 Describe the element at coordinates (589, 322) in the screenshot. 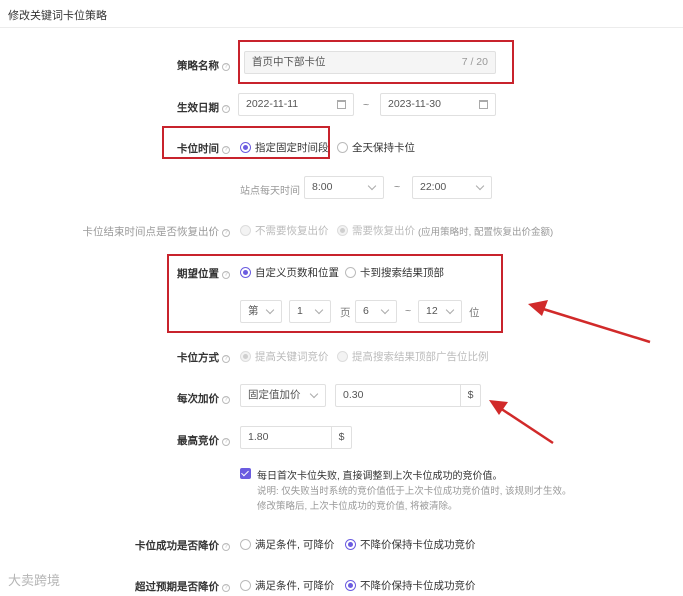

I see `arrow-to-position` at that location.